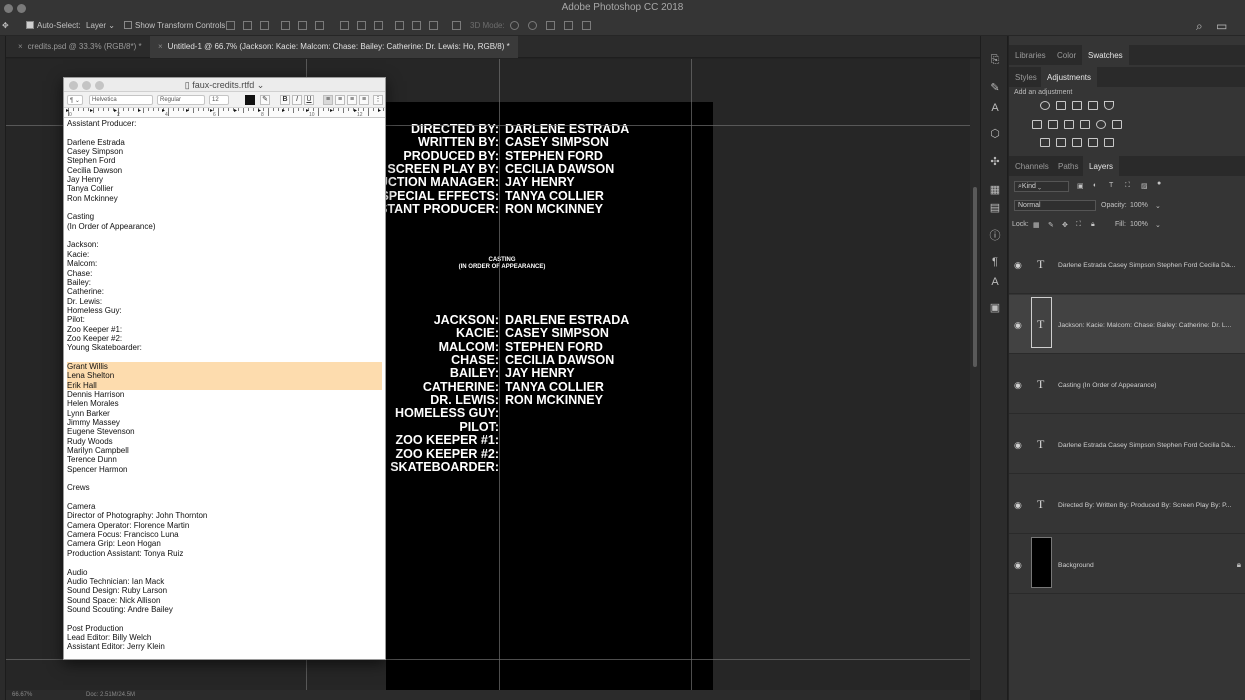 The width and height of the screenshot is (1245, 700). I want to click on zoom-level: 66.67%, so click(22, 695).